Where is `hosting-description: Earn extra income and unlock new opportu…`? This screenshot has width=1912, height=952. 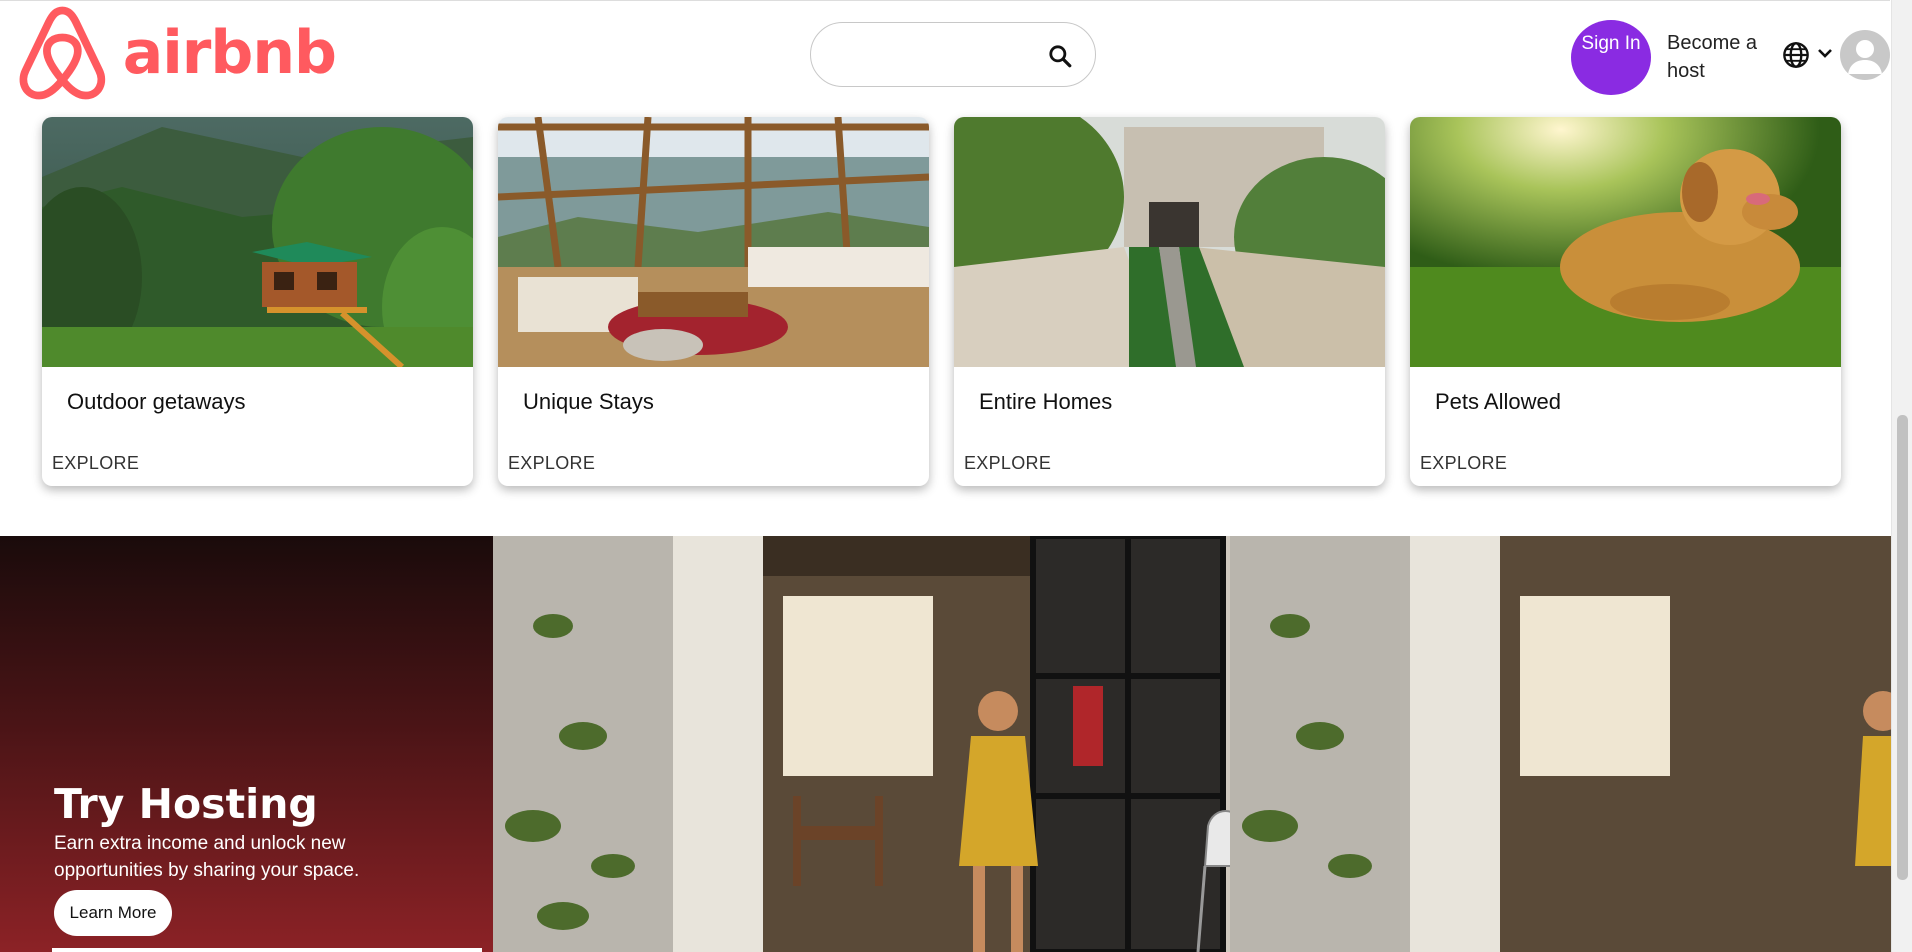 hosting-description: Earn extra income and unlock new opportu… is located at coordinates (207, 857).